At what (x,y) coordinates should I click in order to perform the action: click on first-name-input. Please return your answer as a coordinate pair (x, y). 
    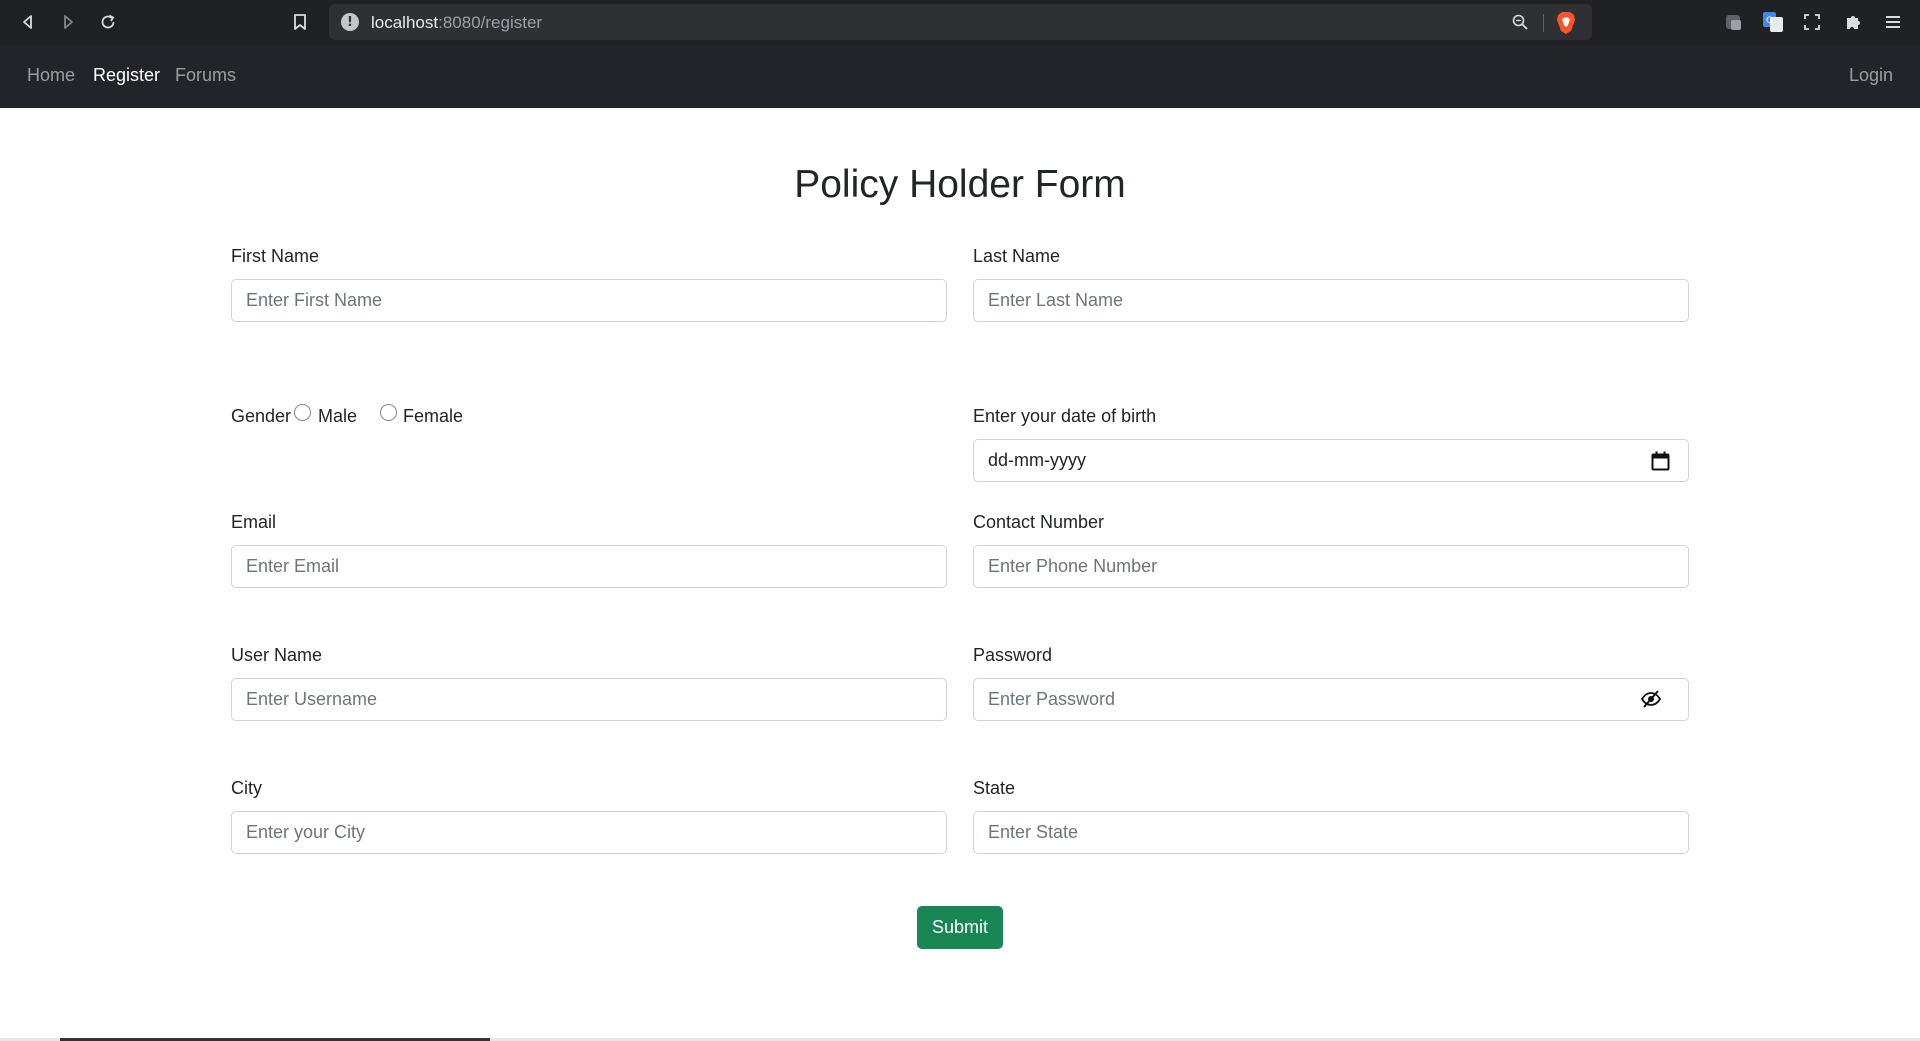
    Looking at the image, I should click on (589, 300).